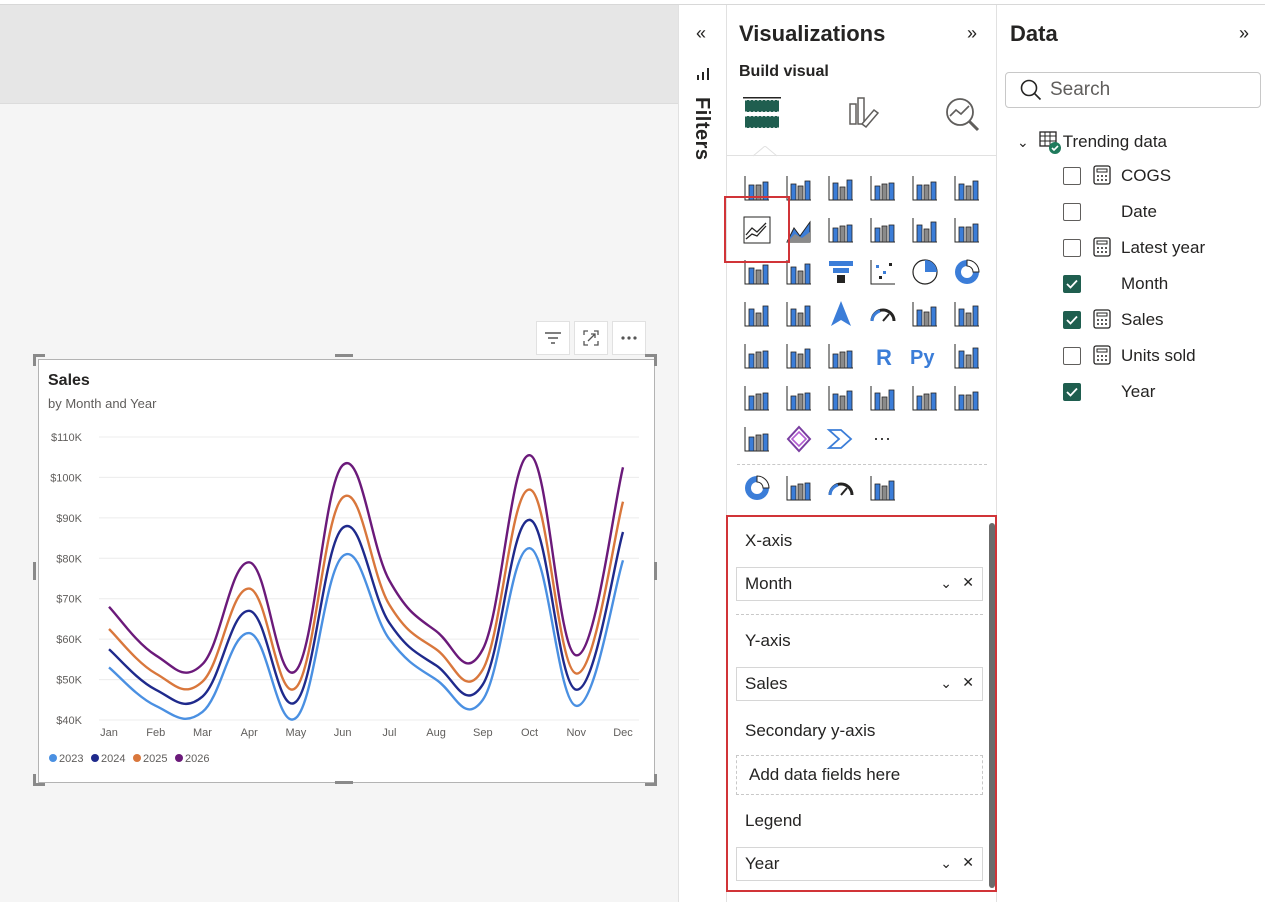 The width and height of the screenshot is (1265, 902). What do you see at coordinates (366, 633) in the screenshot?
I see `series-line-2023` at bounding box center [366, 633].